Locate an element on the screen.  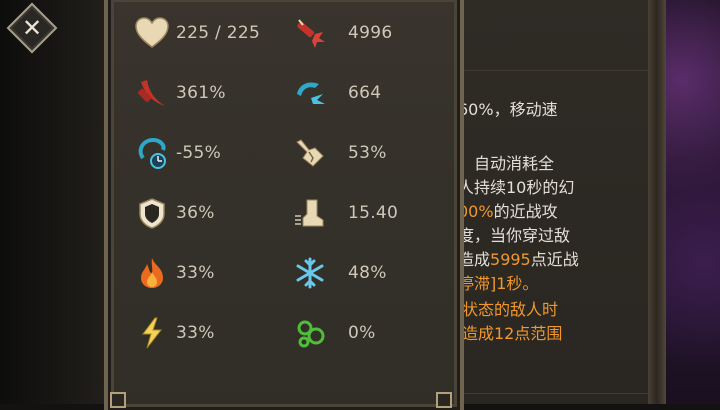
stat-fire-res: 33% is located at coordinates (174, 273).